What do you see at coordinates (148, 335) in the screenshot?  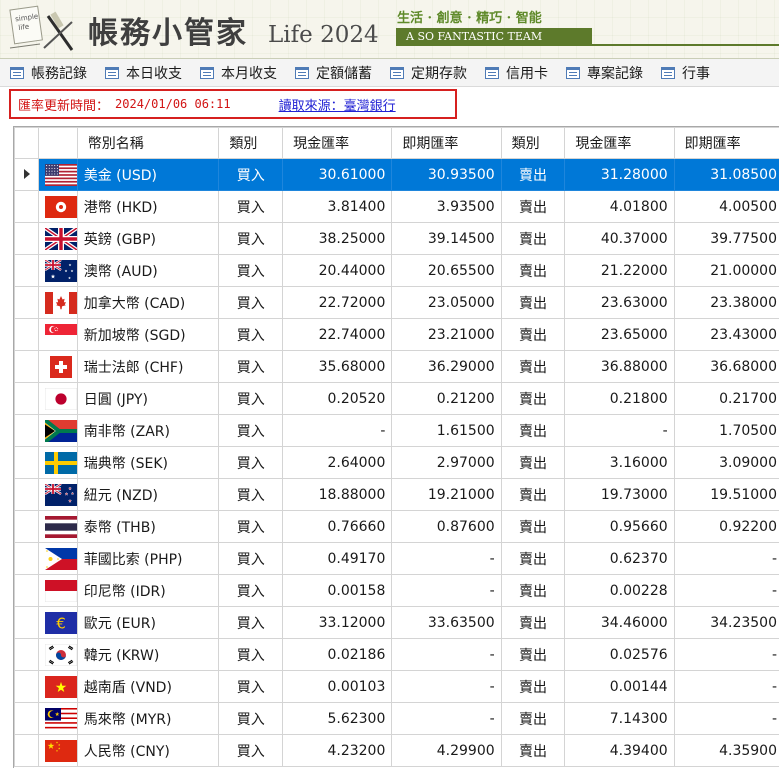 I see `currency-name-cell: 新加坡幣 (SGD)` at bounding box center [148, 335].